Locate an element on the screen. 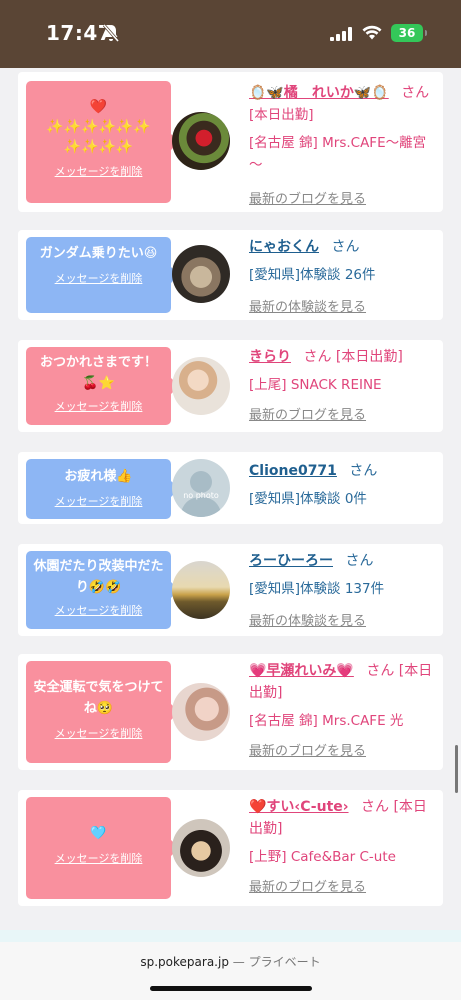  avatar-placeholder: no photo is located at coordinates (201, 488).